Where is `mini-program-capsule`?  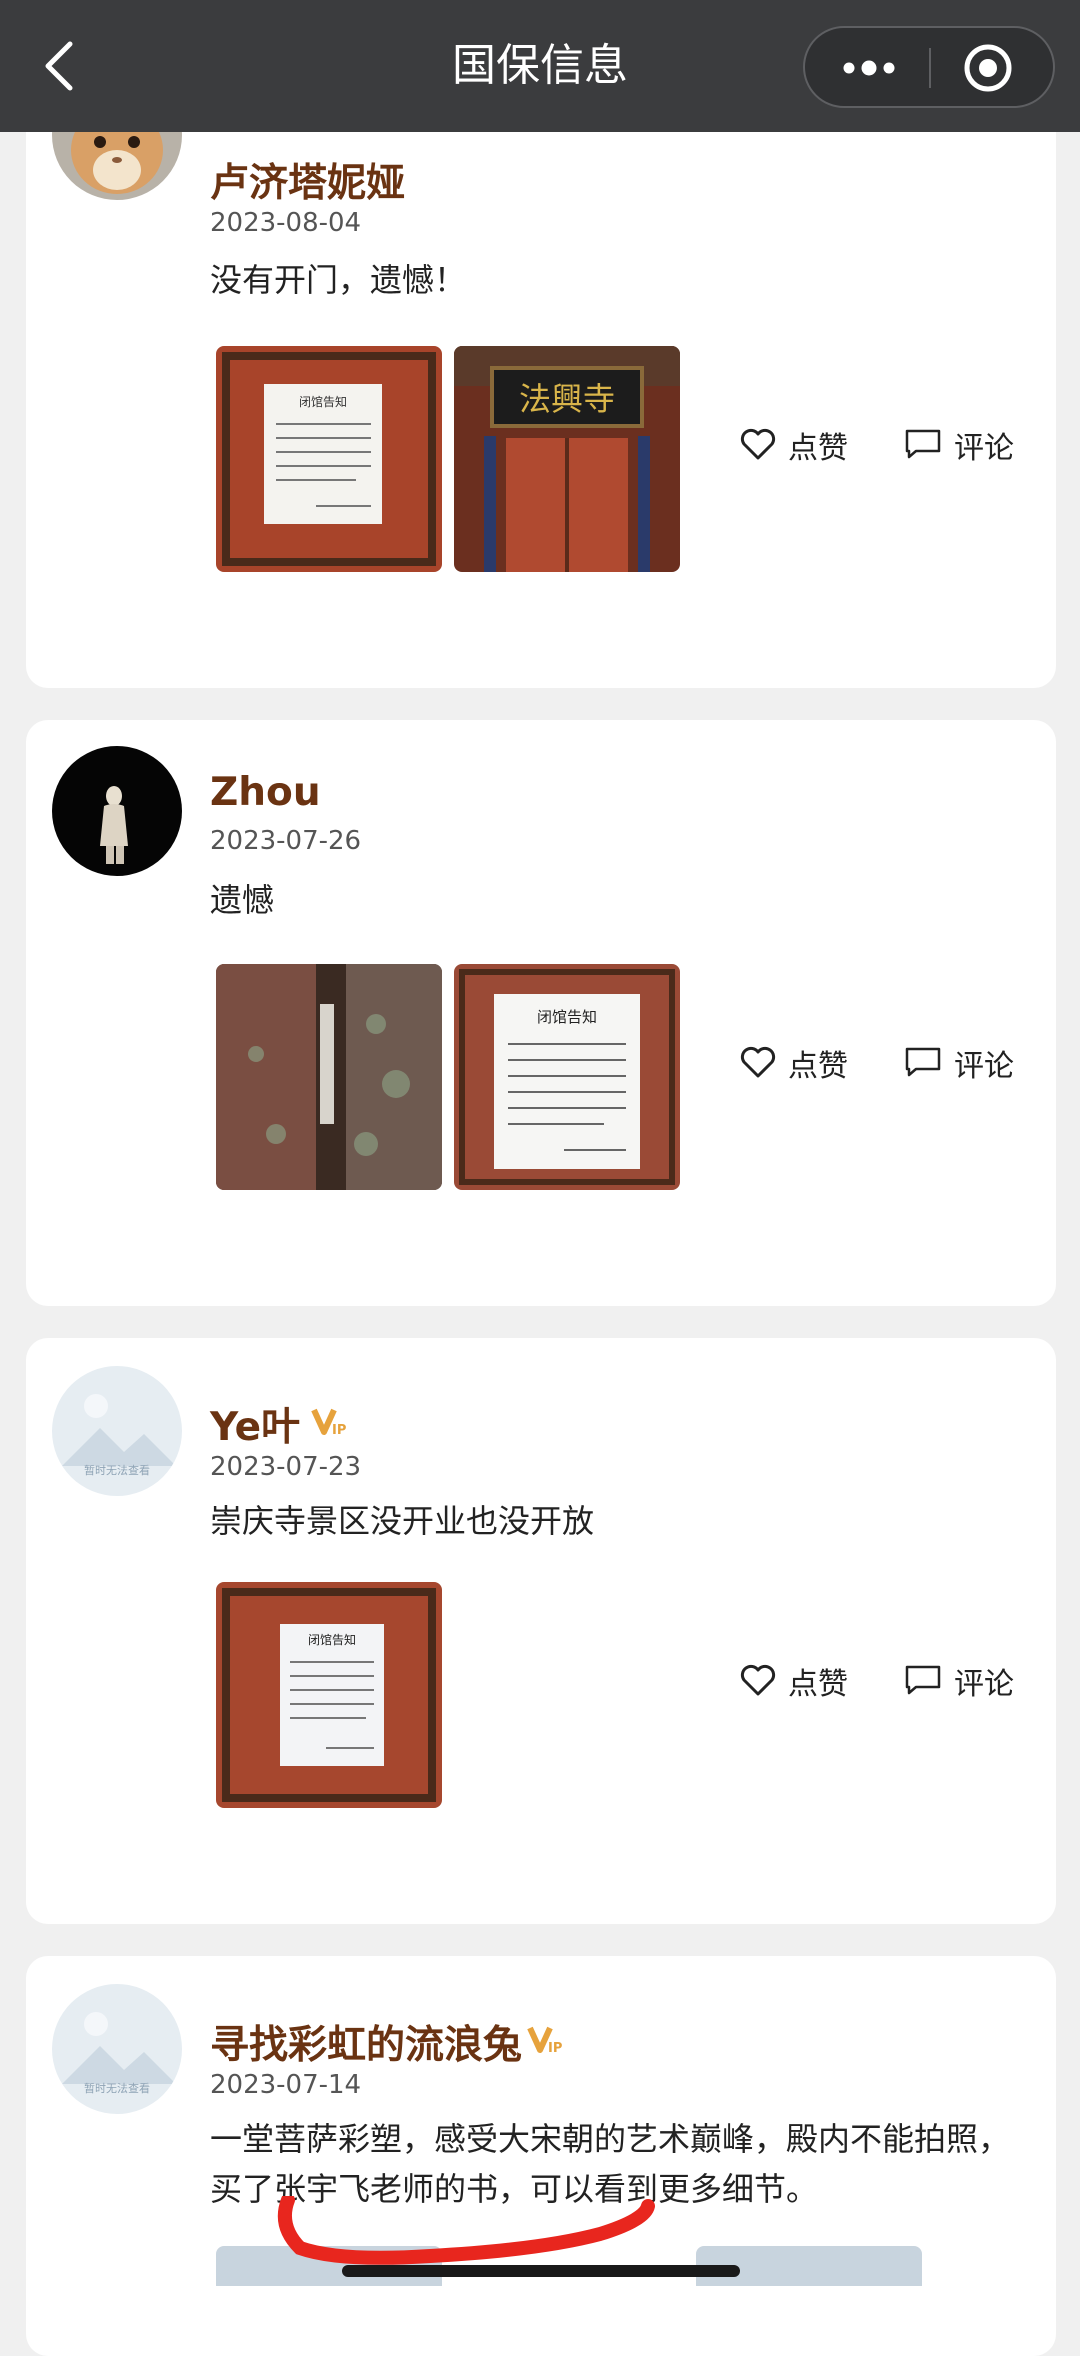 mini-program-capsule is located at coordinates (929, 67).